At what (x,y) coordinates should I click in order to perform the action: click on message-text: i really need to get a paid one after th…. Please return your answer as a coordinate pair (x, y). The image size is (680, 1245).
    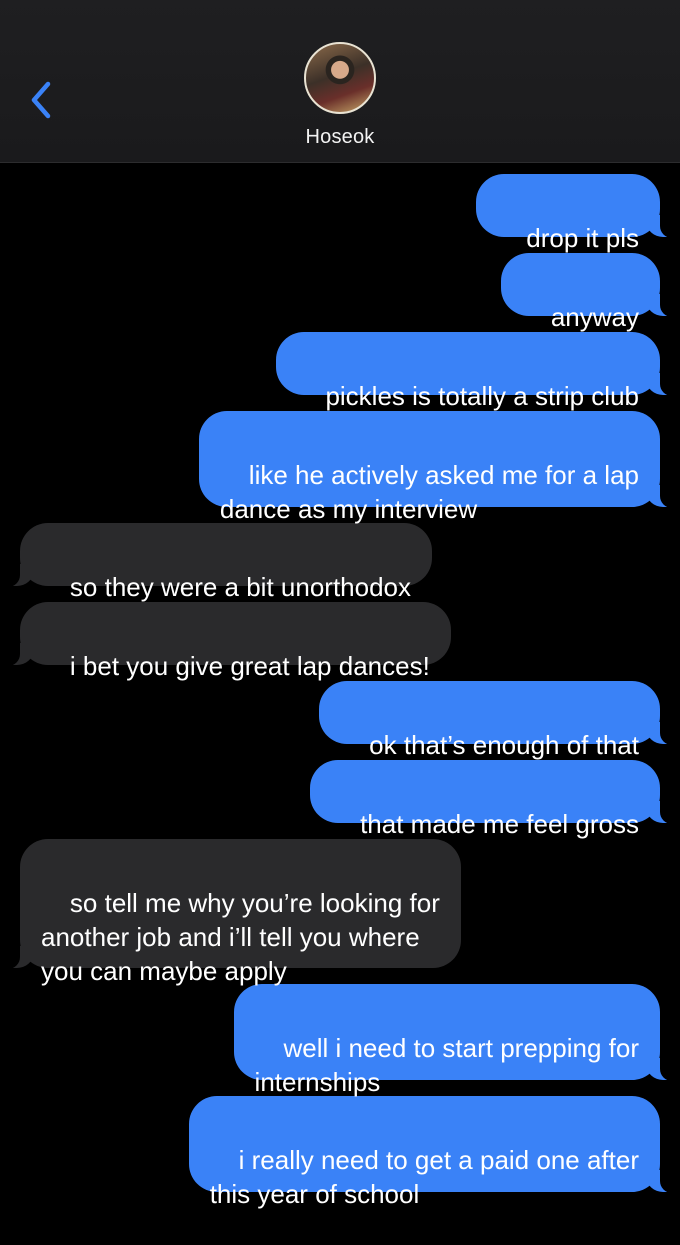
    Looking at the image, I should click on (424, 1177).